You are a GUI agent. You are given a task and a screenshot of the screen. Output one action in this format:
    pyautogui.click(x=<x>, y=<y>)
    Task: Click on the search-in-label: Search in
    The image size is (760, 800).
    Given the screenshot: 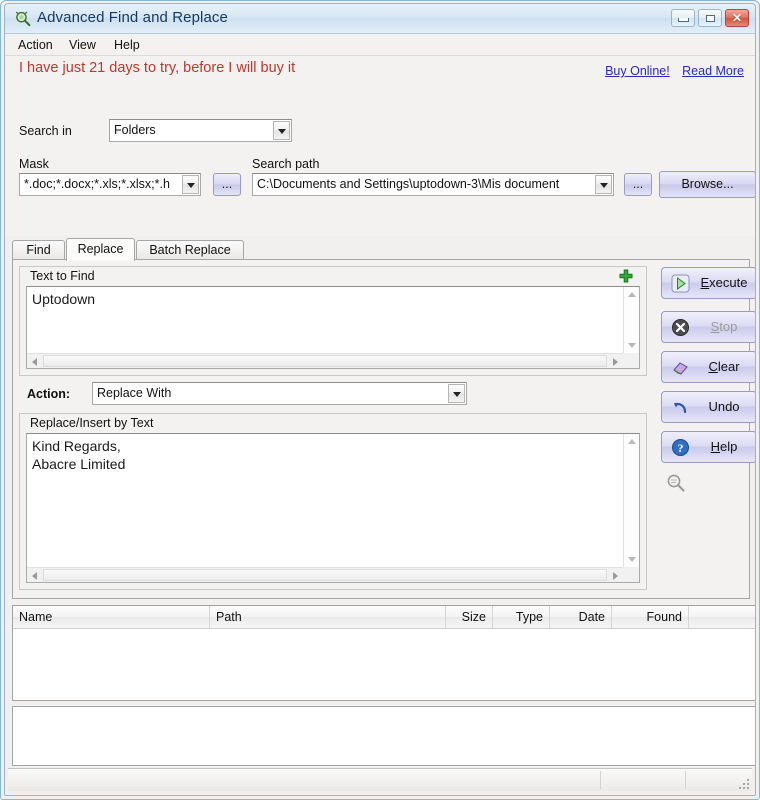 What is the action you would take?
    pyautogui.click(x=45, y=131)
    